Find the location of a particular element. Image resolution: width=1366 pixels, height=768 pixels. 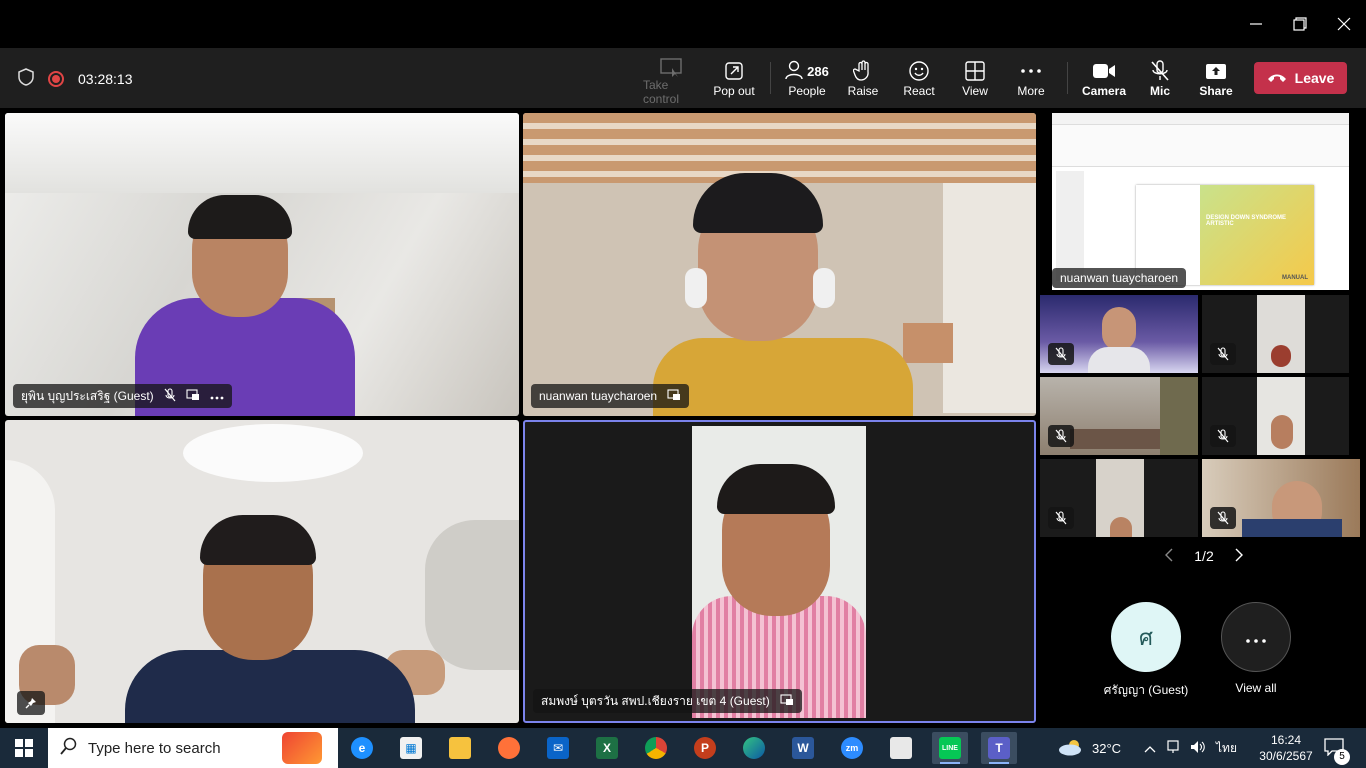

ppt-slide-footer: MANUAL is located at coordinates (1295, 278).